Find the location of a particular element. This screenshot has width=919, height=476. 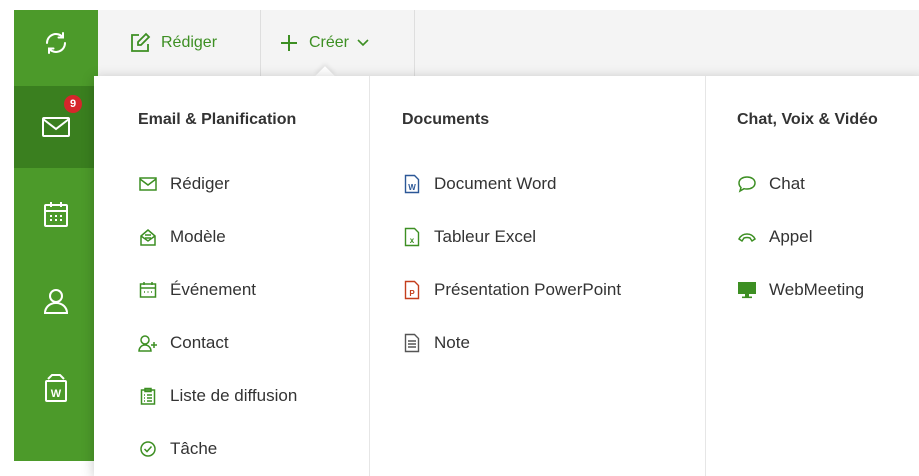

monitor-icon is located at coordinates (747, 290).